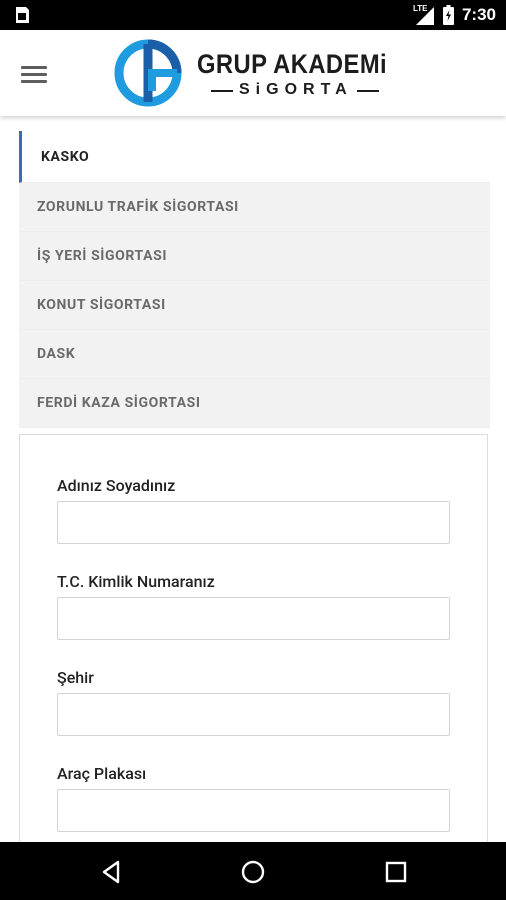  What do you see at coordinates (254, 403) in the screenshot?
I see `tab-ferdi-kaza: FERDİ KAZA SİGORTASI` at bounding box center [254, 403].